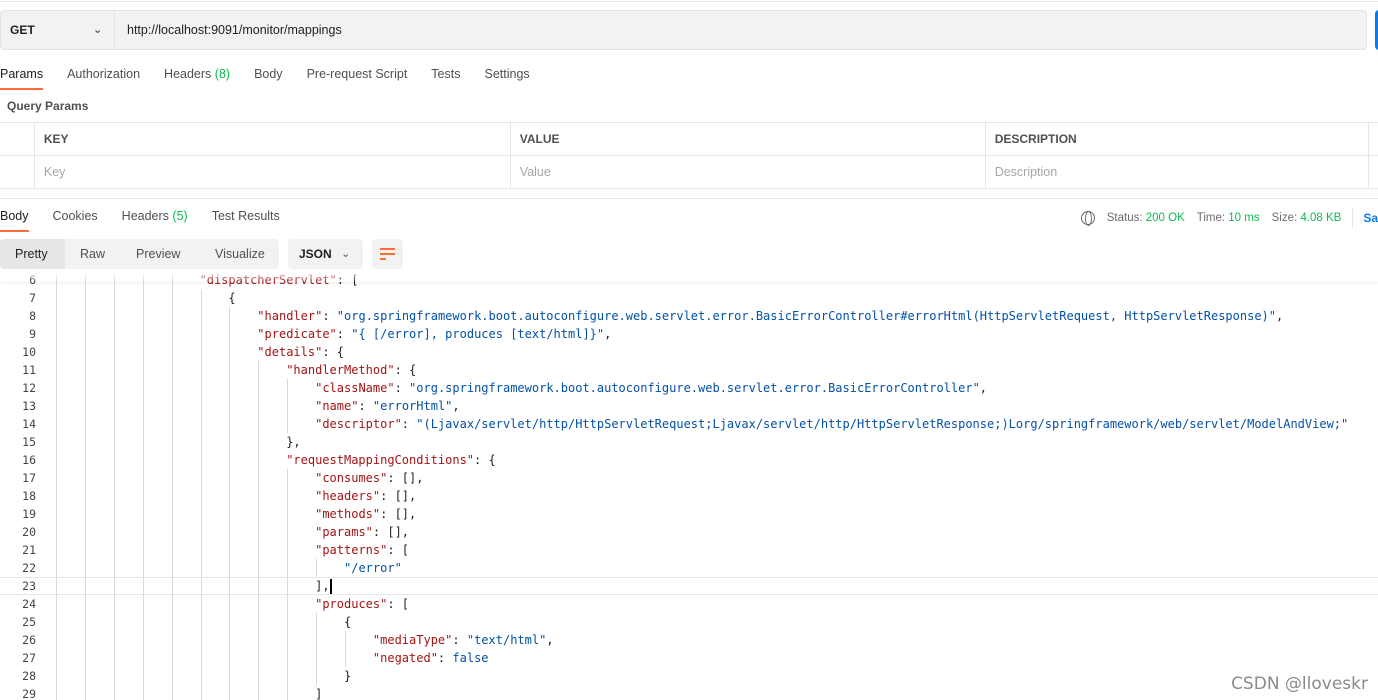  What do you see at coordinates (273, 172) in the screenshot?
I see `key-input: Key` at bounding box center [273, 172].